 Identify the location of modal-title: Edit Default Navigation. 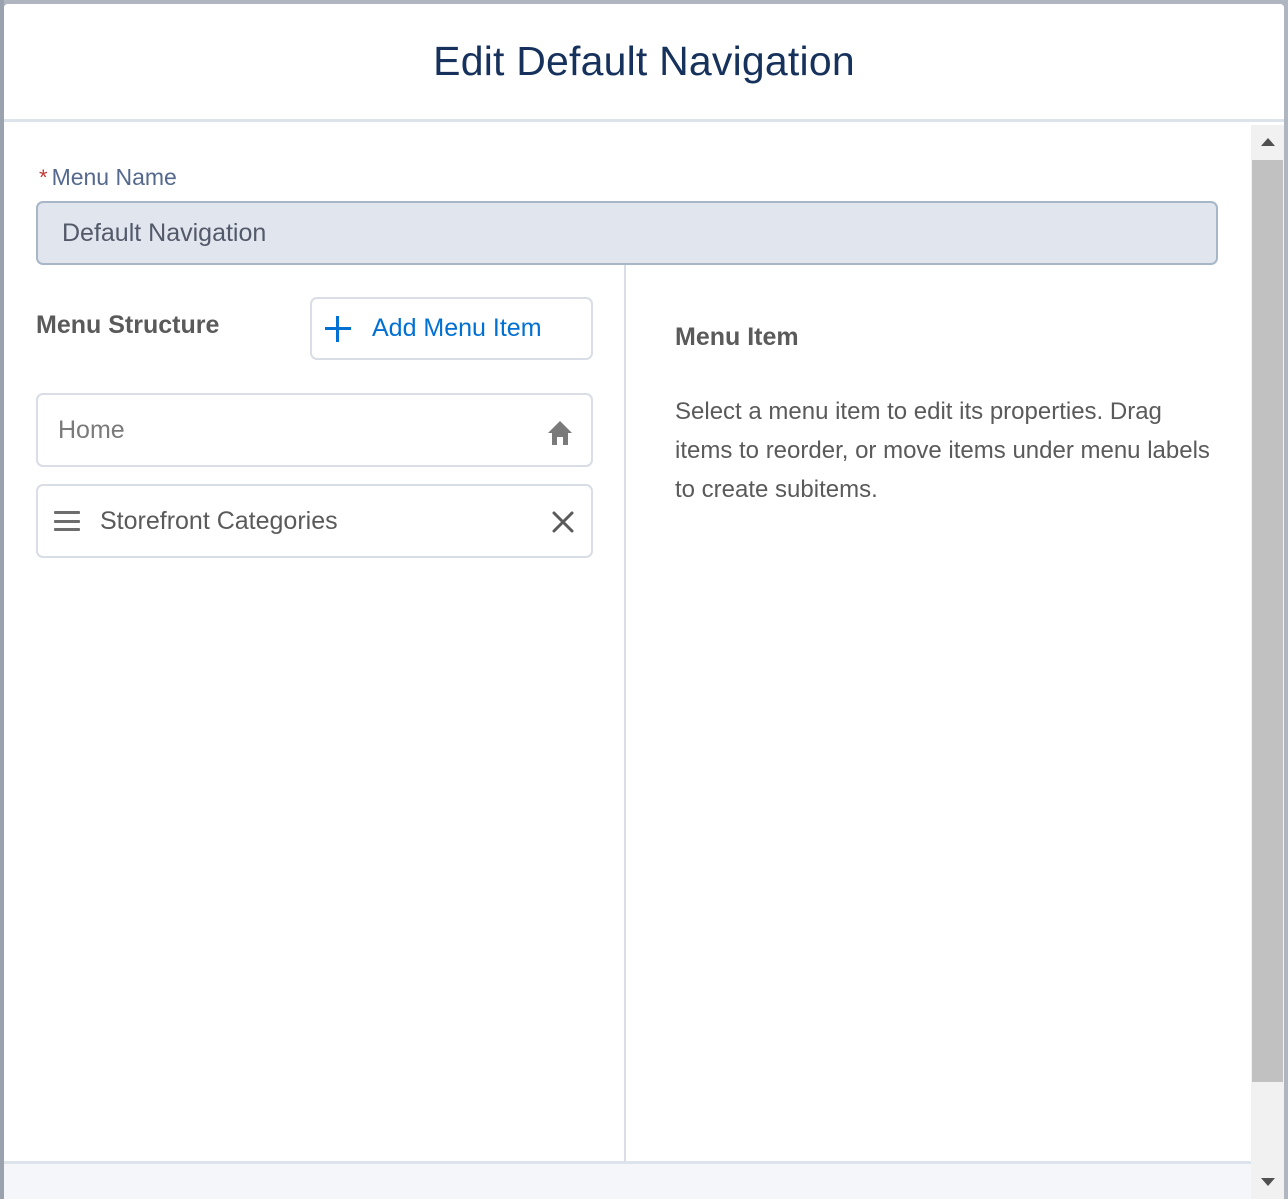
(644, 61).